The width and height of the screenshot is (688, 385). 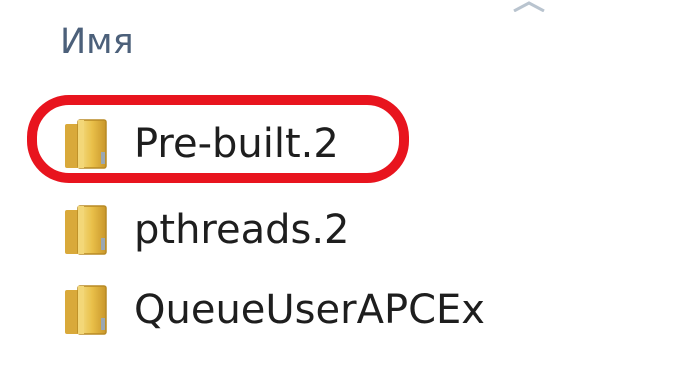 I want to click on file-name: pthreads.2, so click(x=242, y=230).